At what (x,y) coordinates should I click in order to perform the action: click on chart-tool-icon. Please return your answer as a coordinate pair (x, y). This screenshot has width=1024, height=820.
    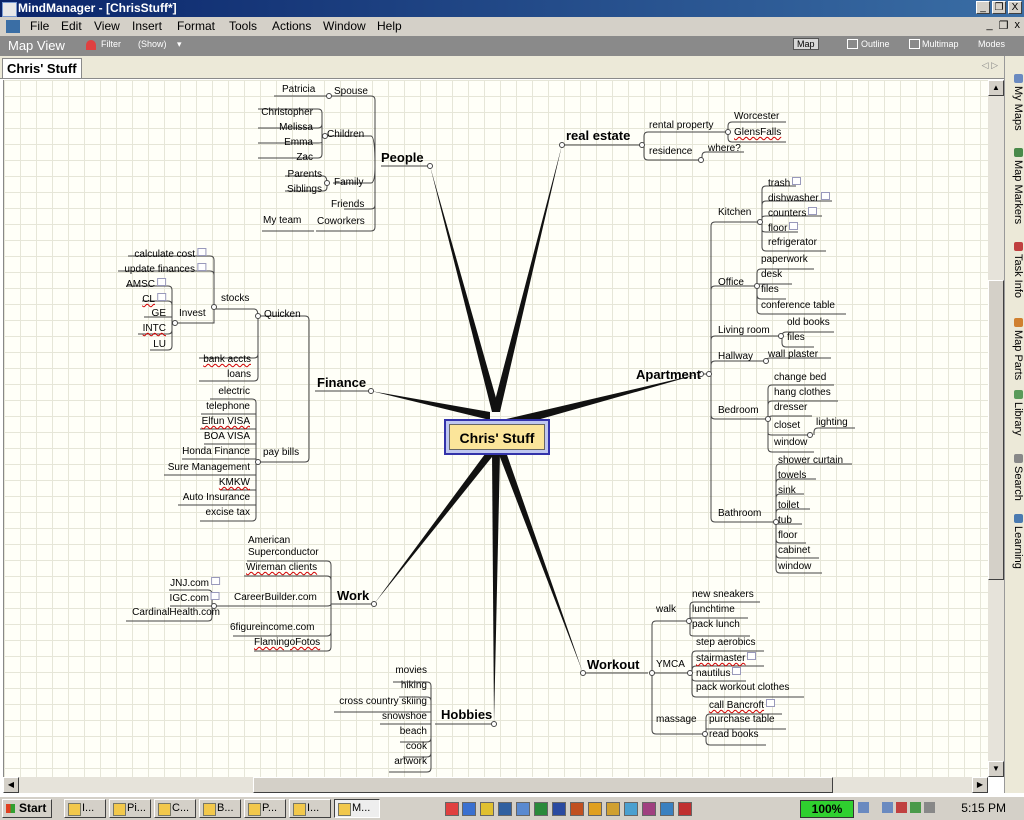
    Looking at the image, I should click on (649, 809).